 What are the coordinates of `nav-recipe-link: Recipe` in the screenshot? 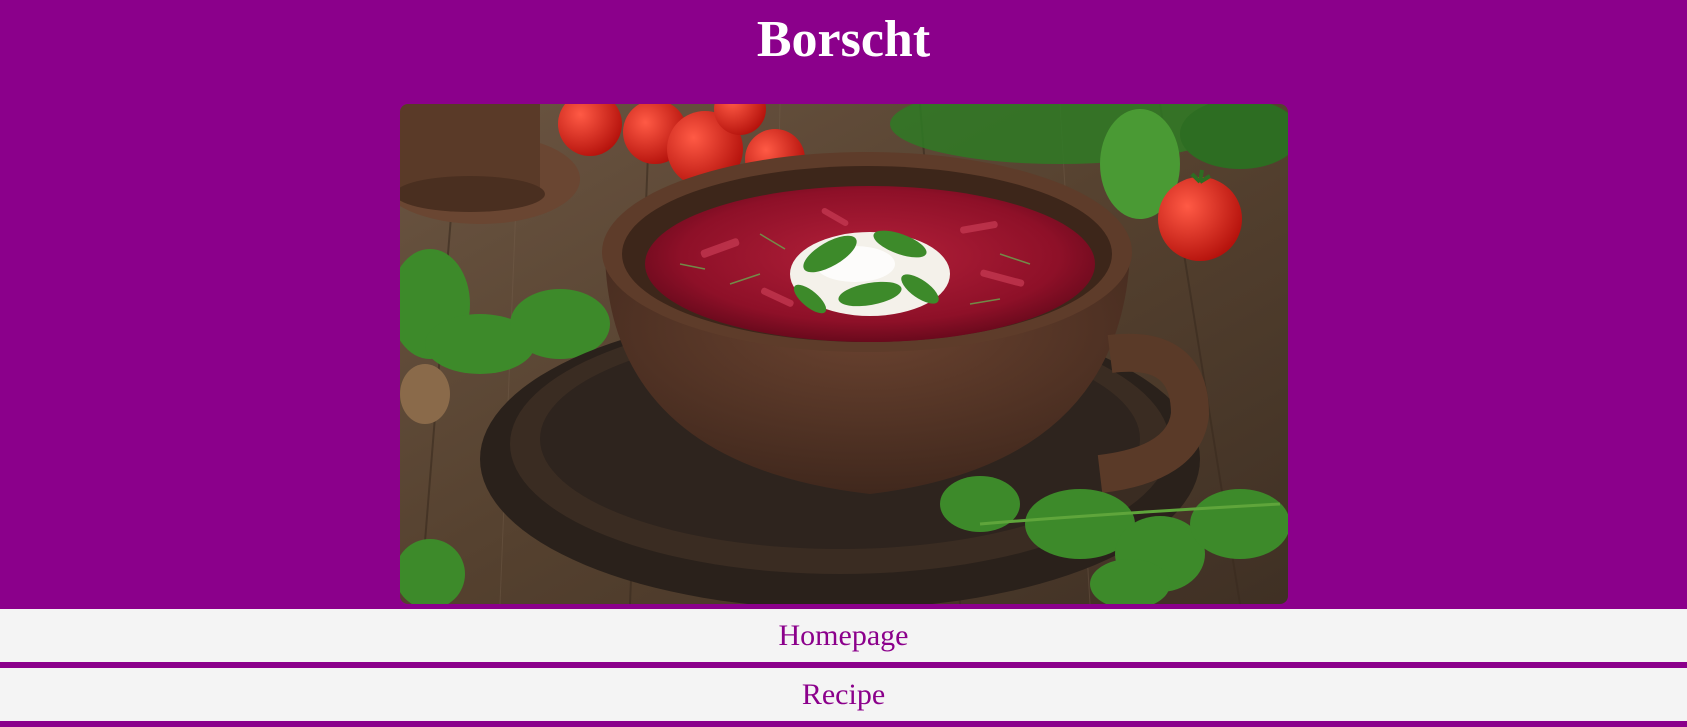 It's located at (843, 694).